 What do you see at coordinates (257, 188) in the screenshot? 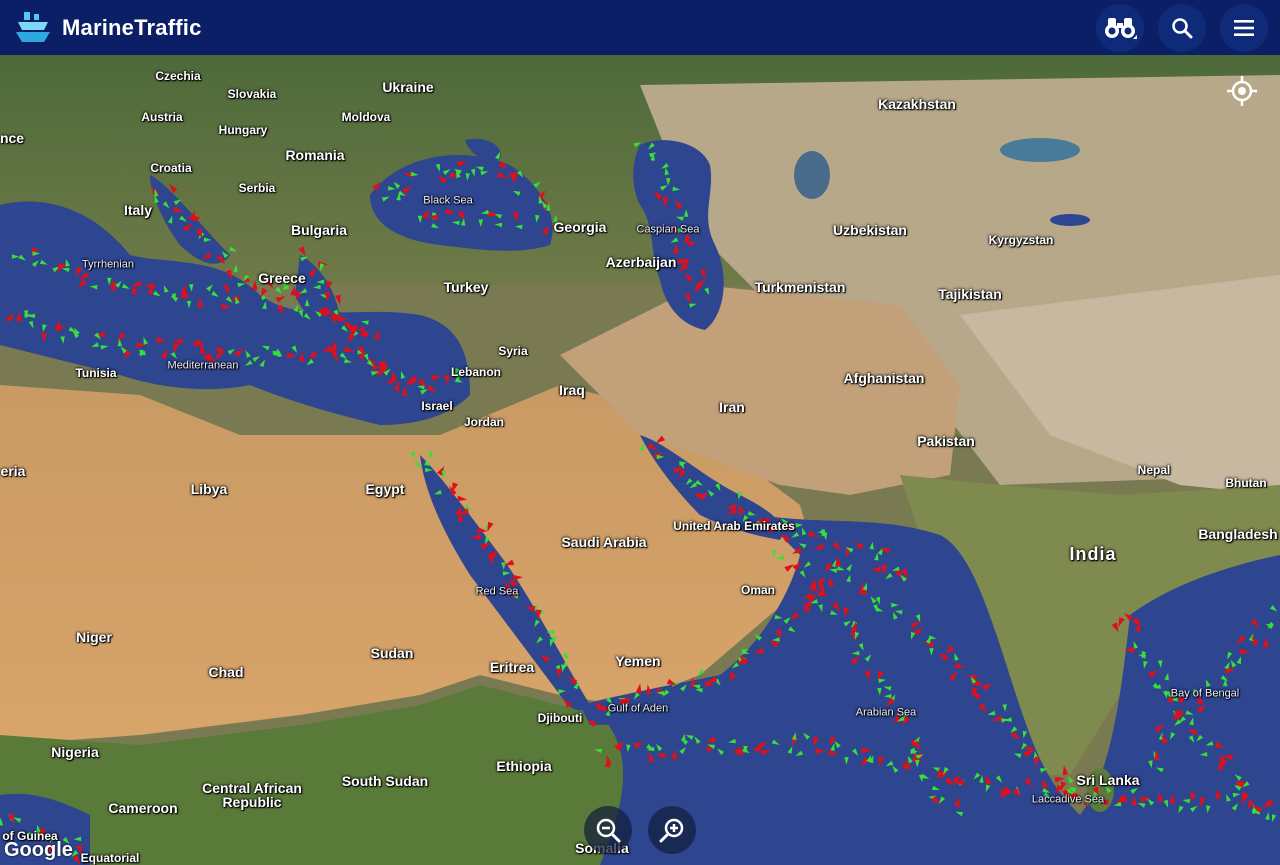
I see `label-serbia: Serbia` at bounding box center [257, 188].